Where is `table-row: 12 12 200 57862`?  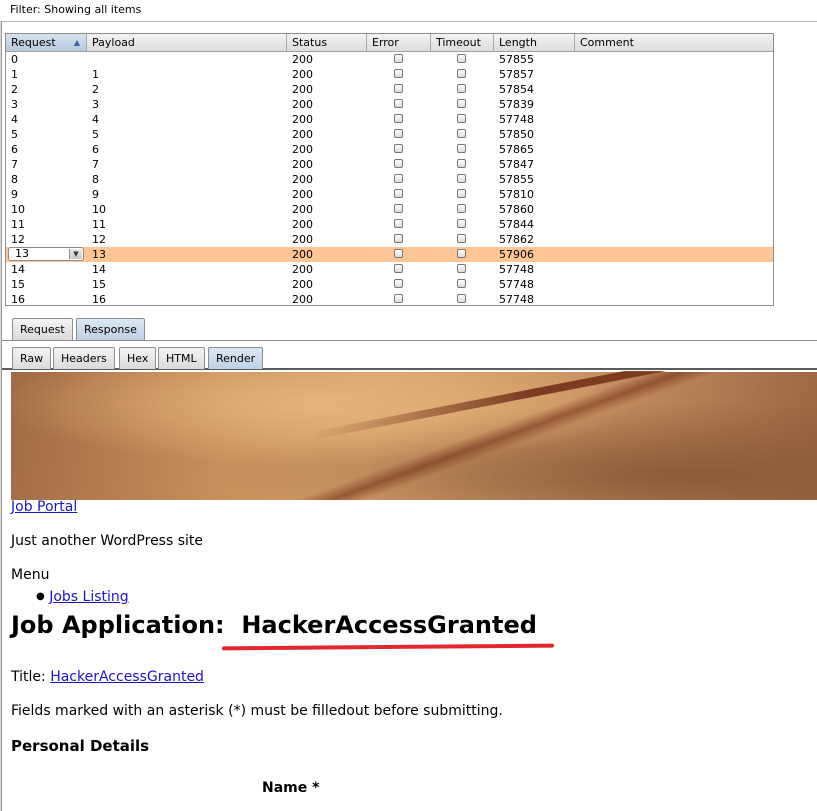 table-row: 12 12 200 57862 is located at coordinates (389, 239).